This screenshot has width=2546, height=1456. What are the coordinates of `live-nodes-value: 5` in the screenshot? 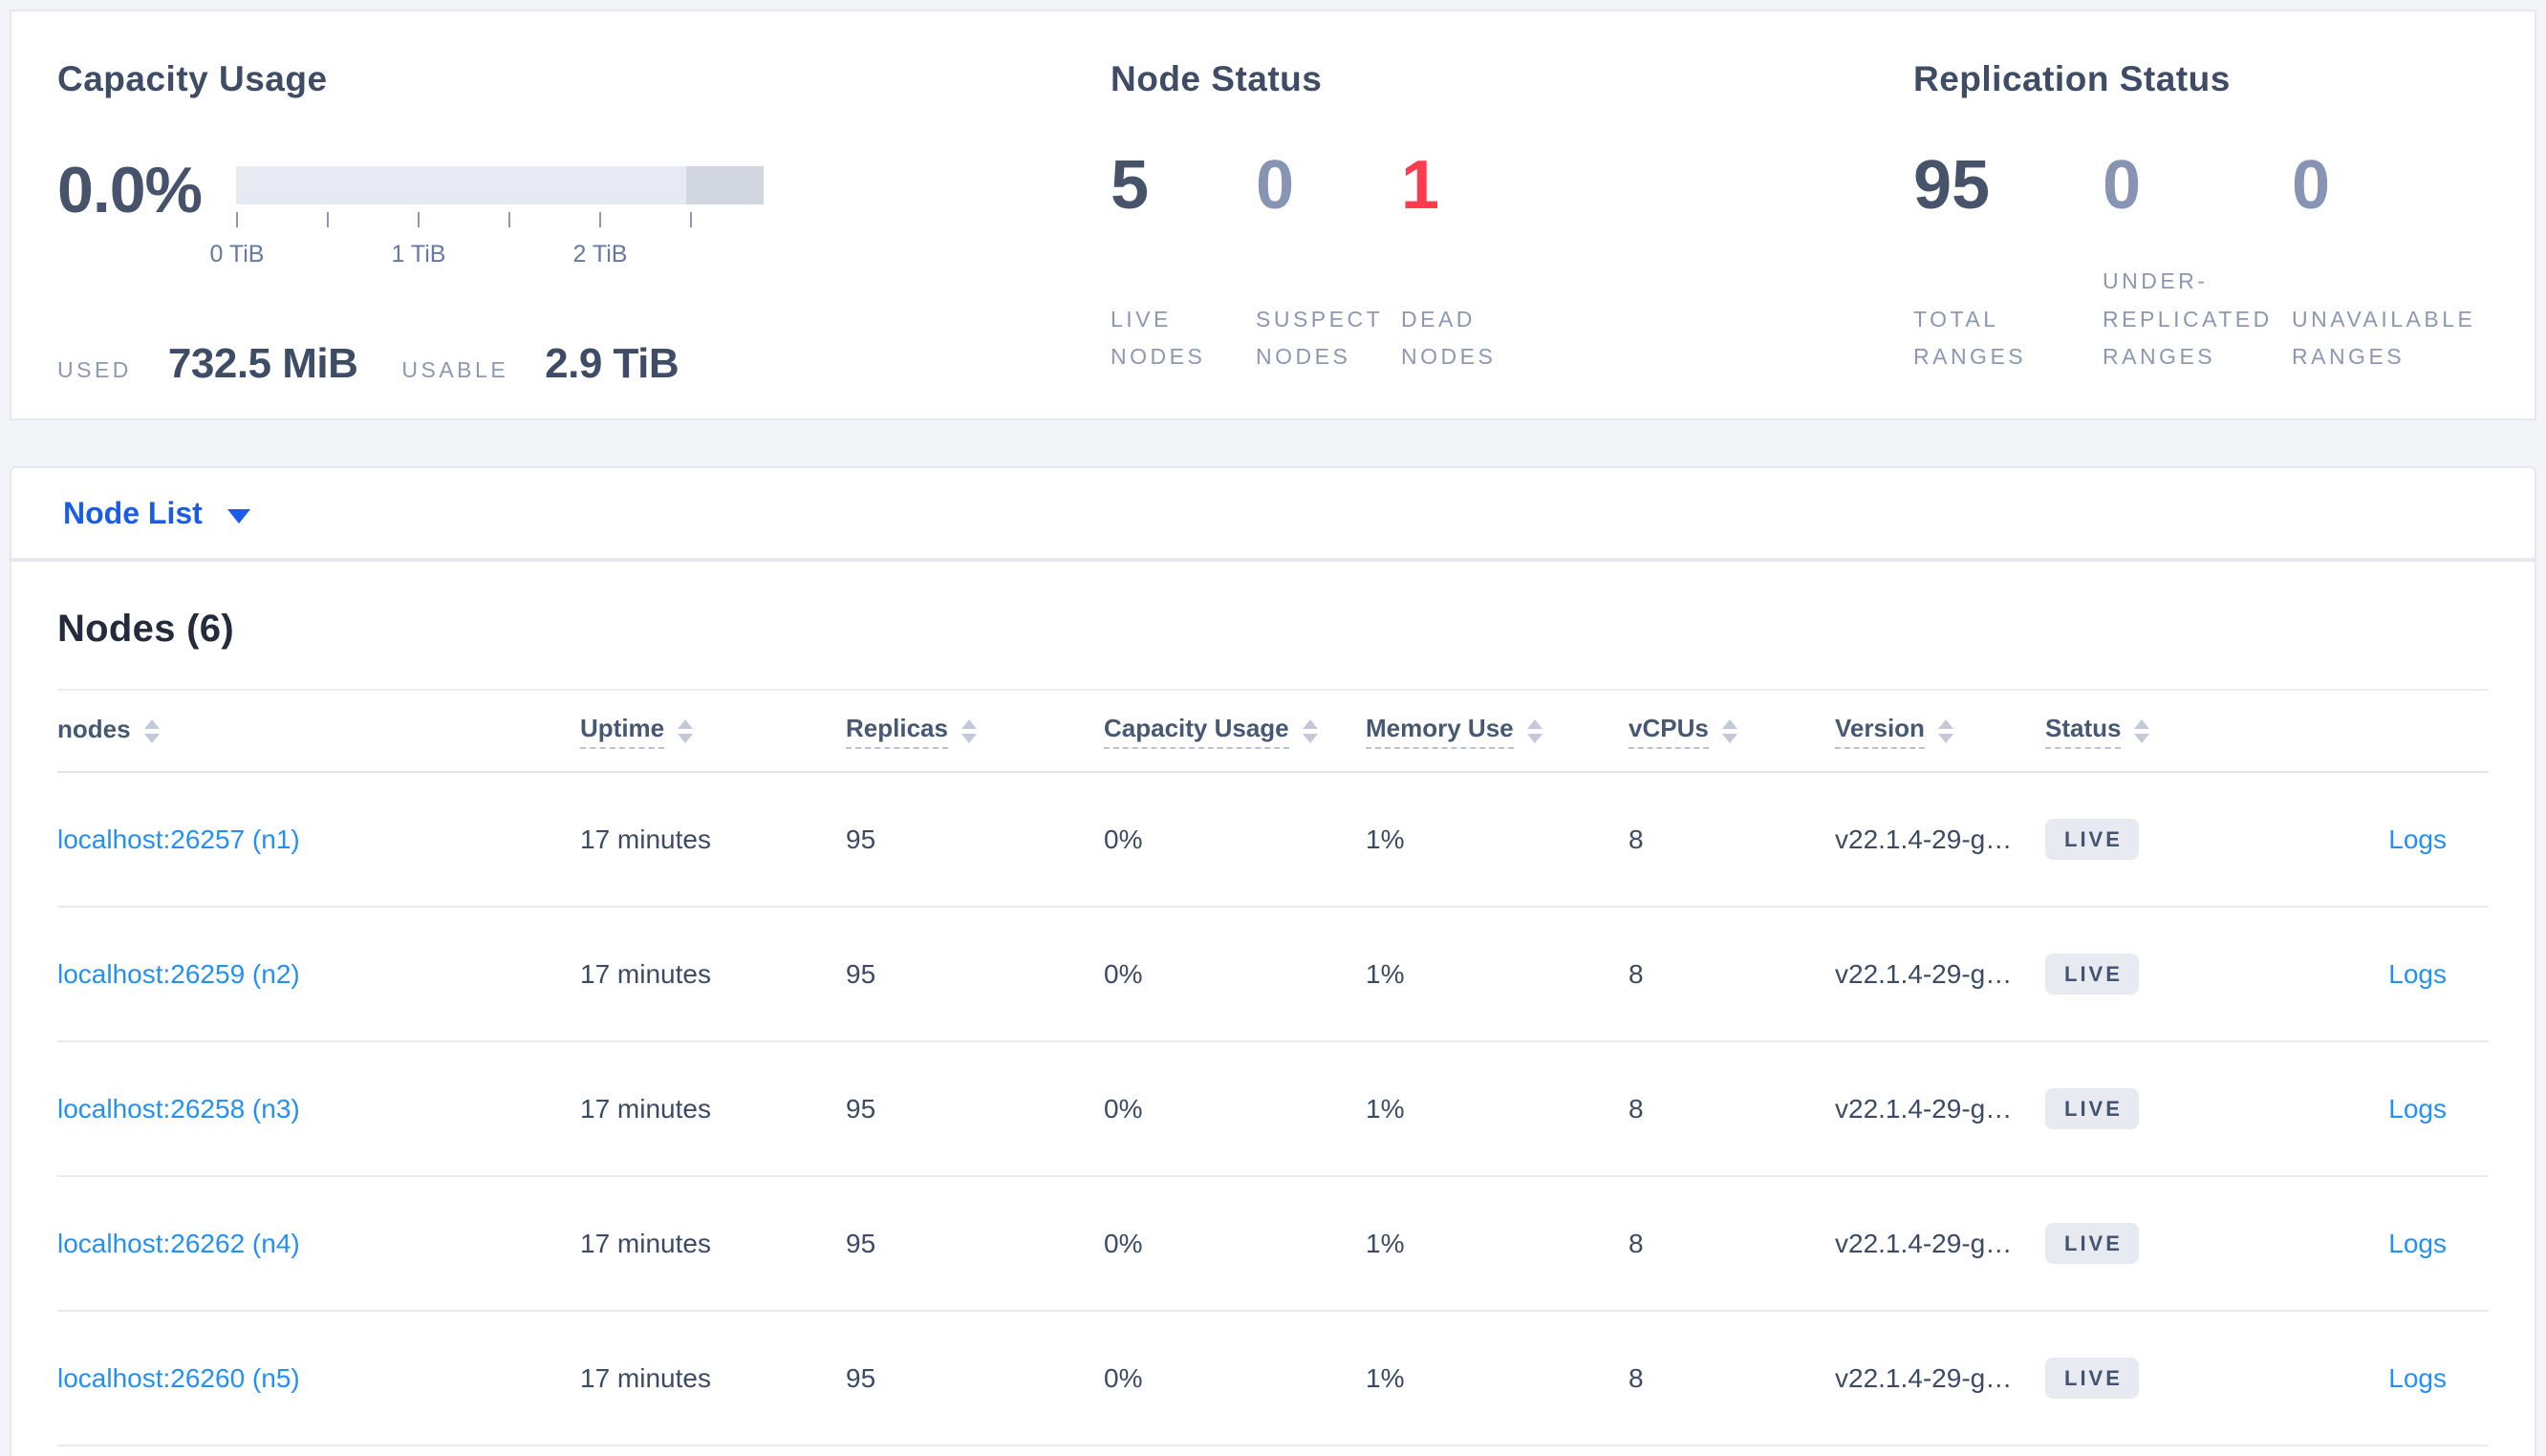 It's located at (1130, 186).